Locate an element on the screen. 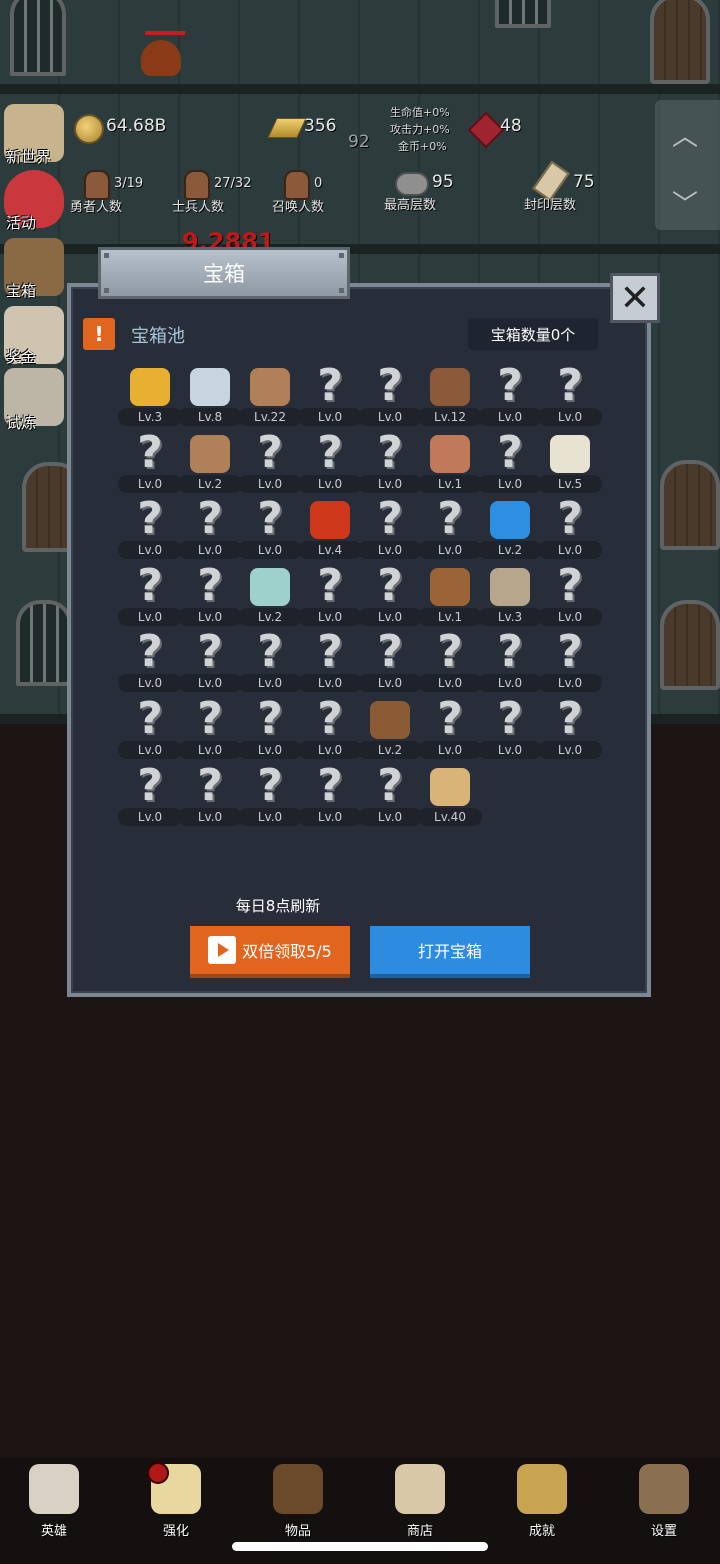 This screenshot has height=1564, width=720. dagger-icon is located at coordinates (210, 454).